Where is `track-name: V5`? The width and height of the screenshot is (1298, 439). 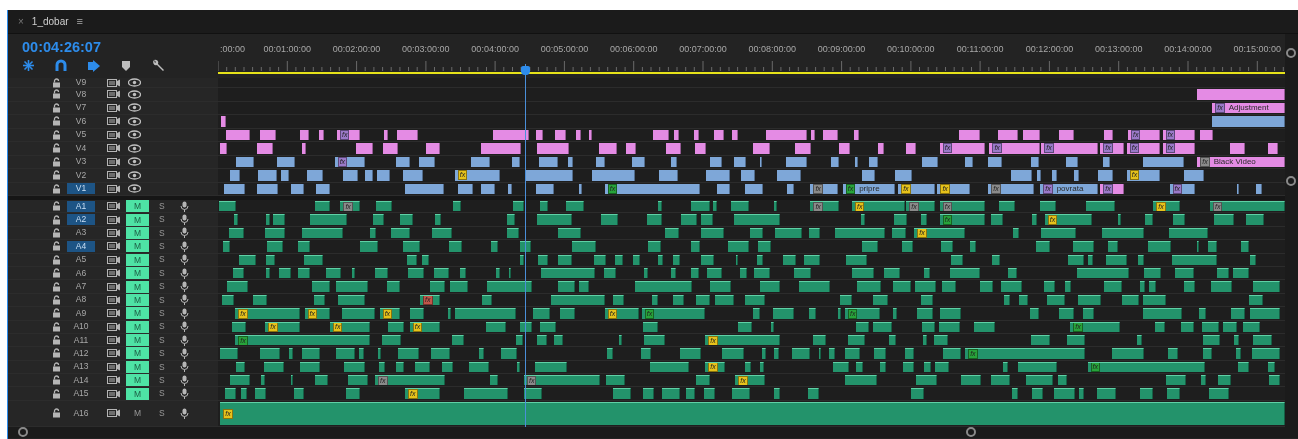 track-name: V5 is located at coordinates (81, 135).